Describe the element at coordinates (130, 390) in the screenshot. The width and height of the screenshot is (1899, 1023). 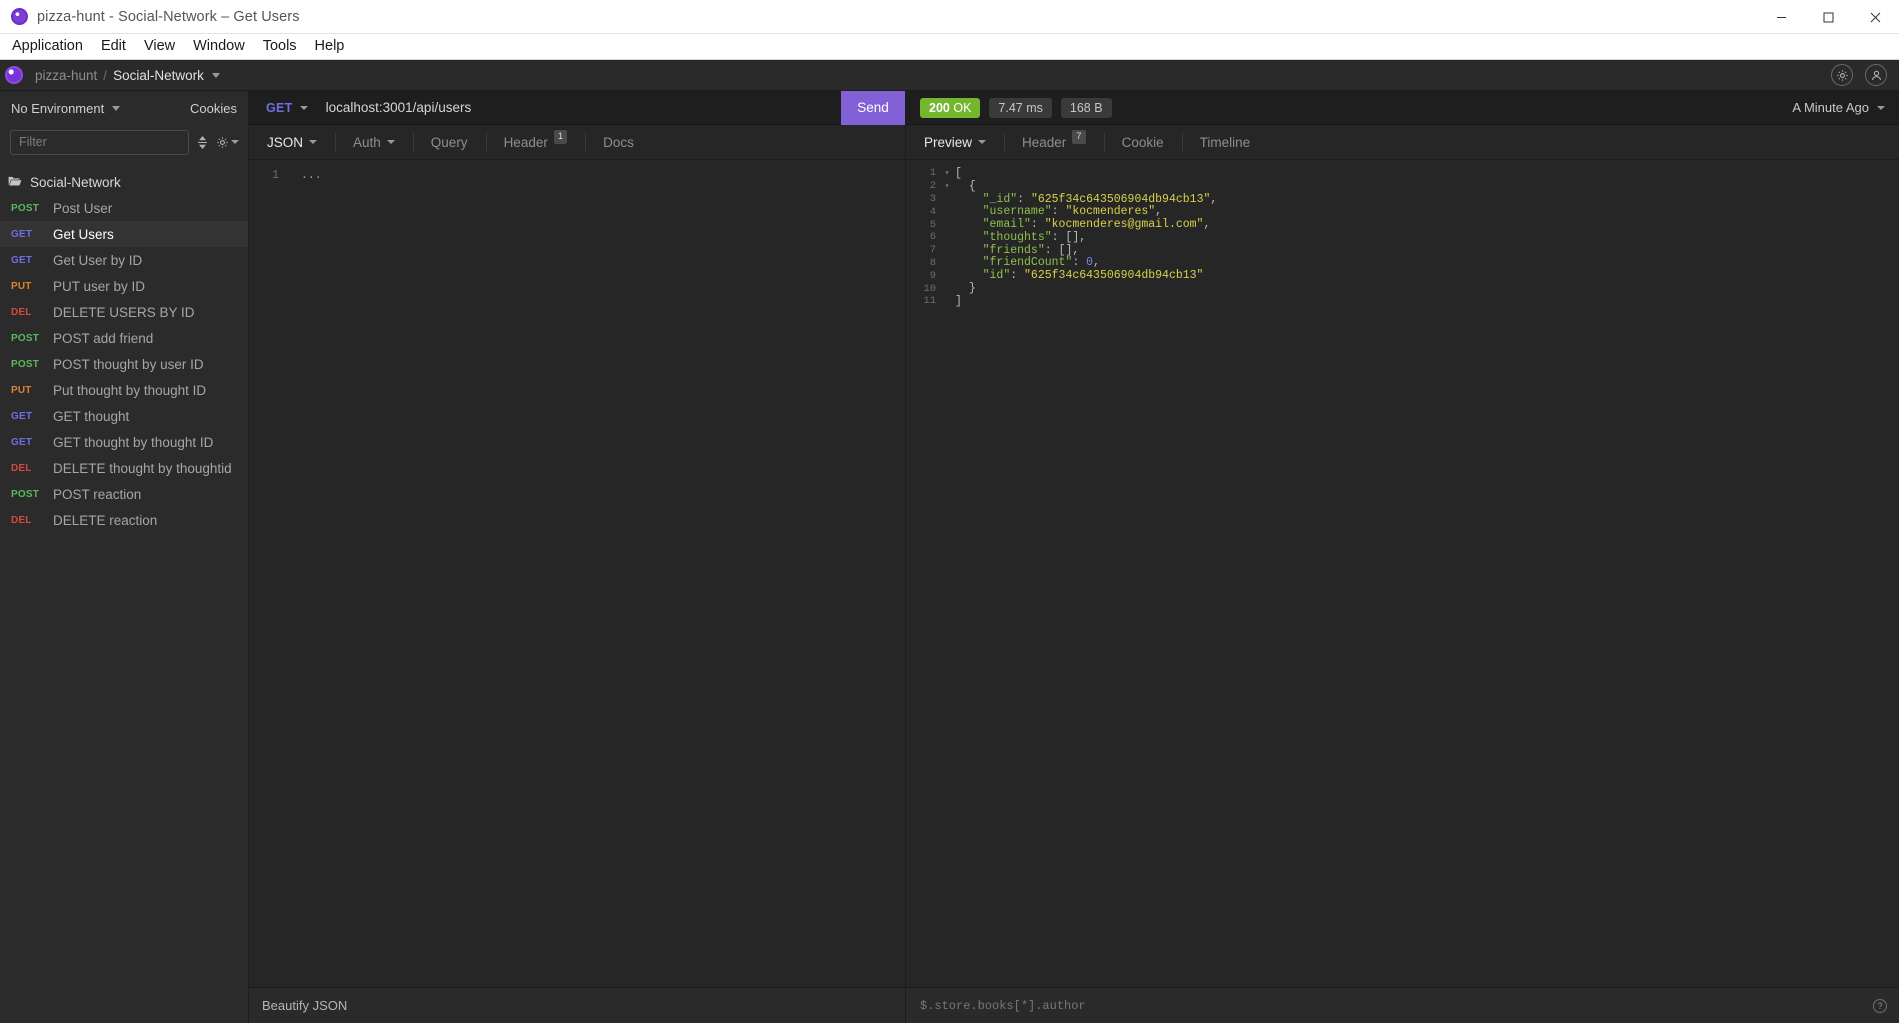
I see `request-name: Put thought by thought ID` at that location.